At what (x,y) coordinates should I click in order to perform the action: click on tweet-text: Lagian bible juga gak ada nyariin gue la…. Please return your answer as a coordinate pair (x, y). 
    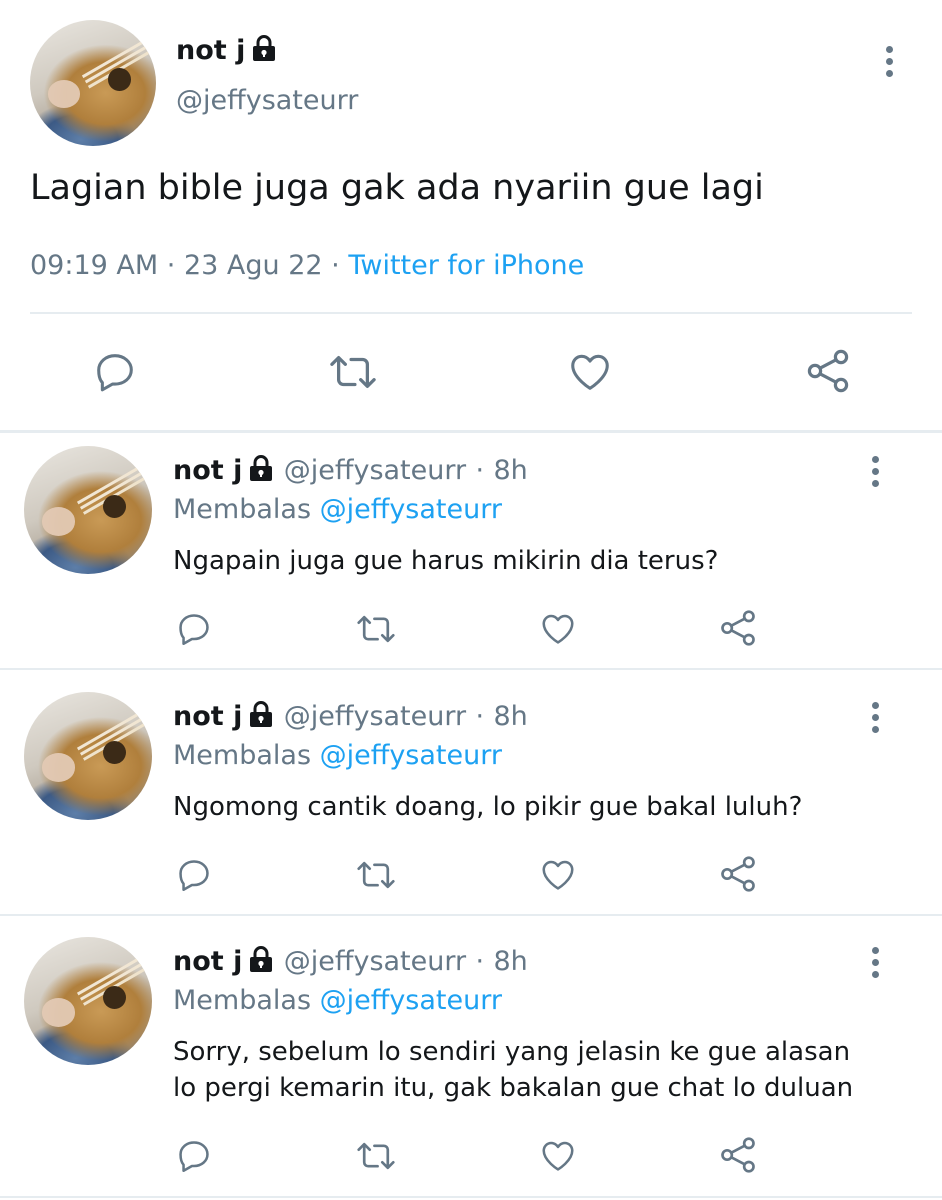
    Looking at the image, I should click on (397, 188).